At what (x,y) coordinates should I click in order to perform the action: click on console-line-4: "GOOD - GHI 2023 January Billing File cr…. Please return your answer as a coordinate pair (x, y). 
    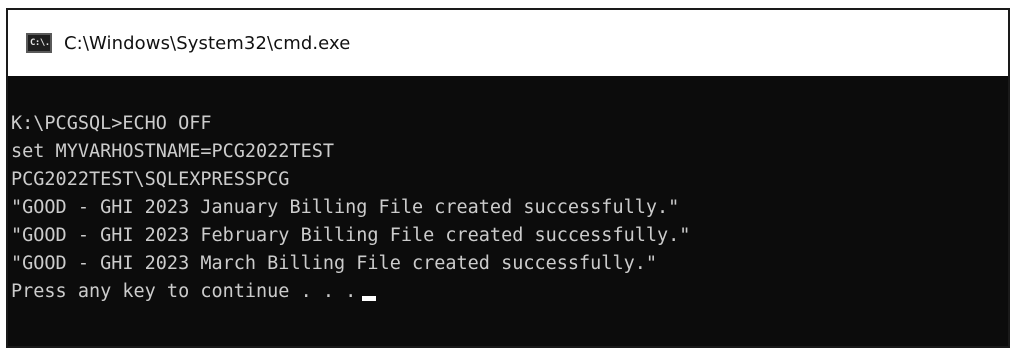
    Looking at the image, I should click on (345, 207).